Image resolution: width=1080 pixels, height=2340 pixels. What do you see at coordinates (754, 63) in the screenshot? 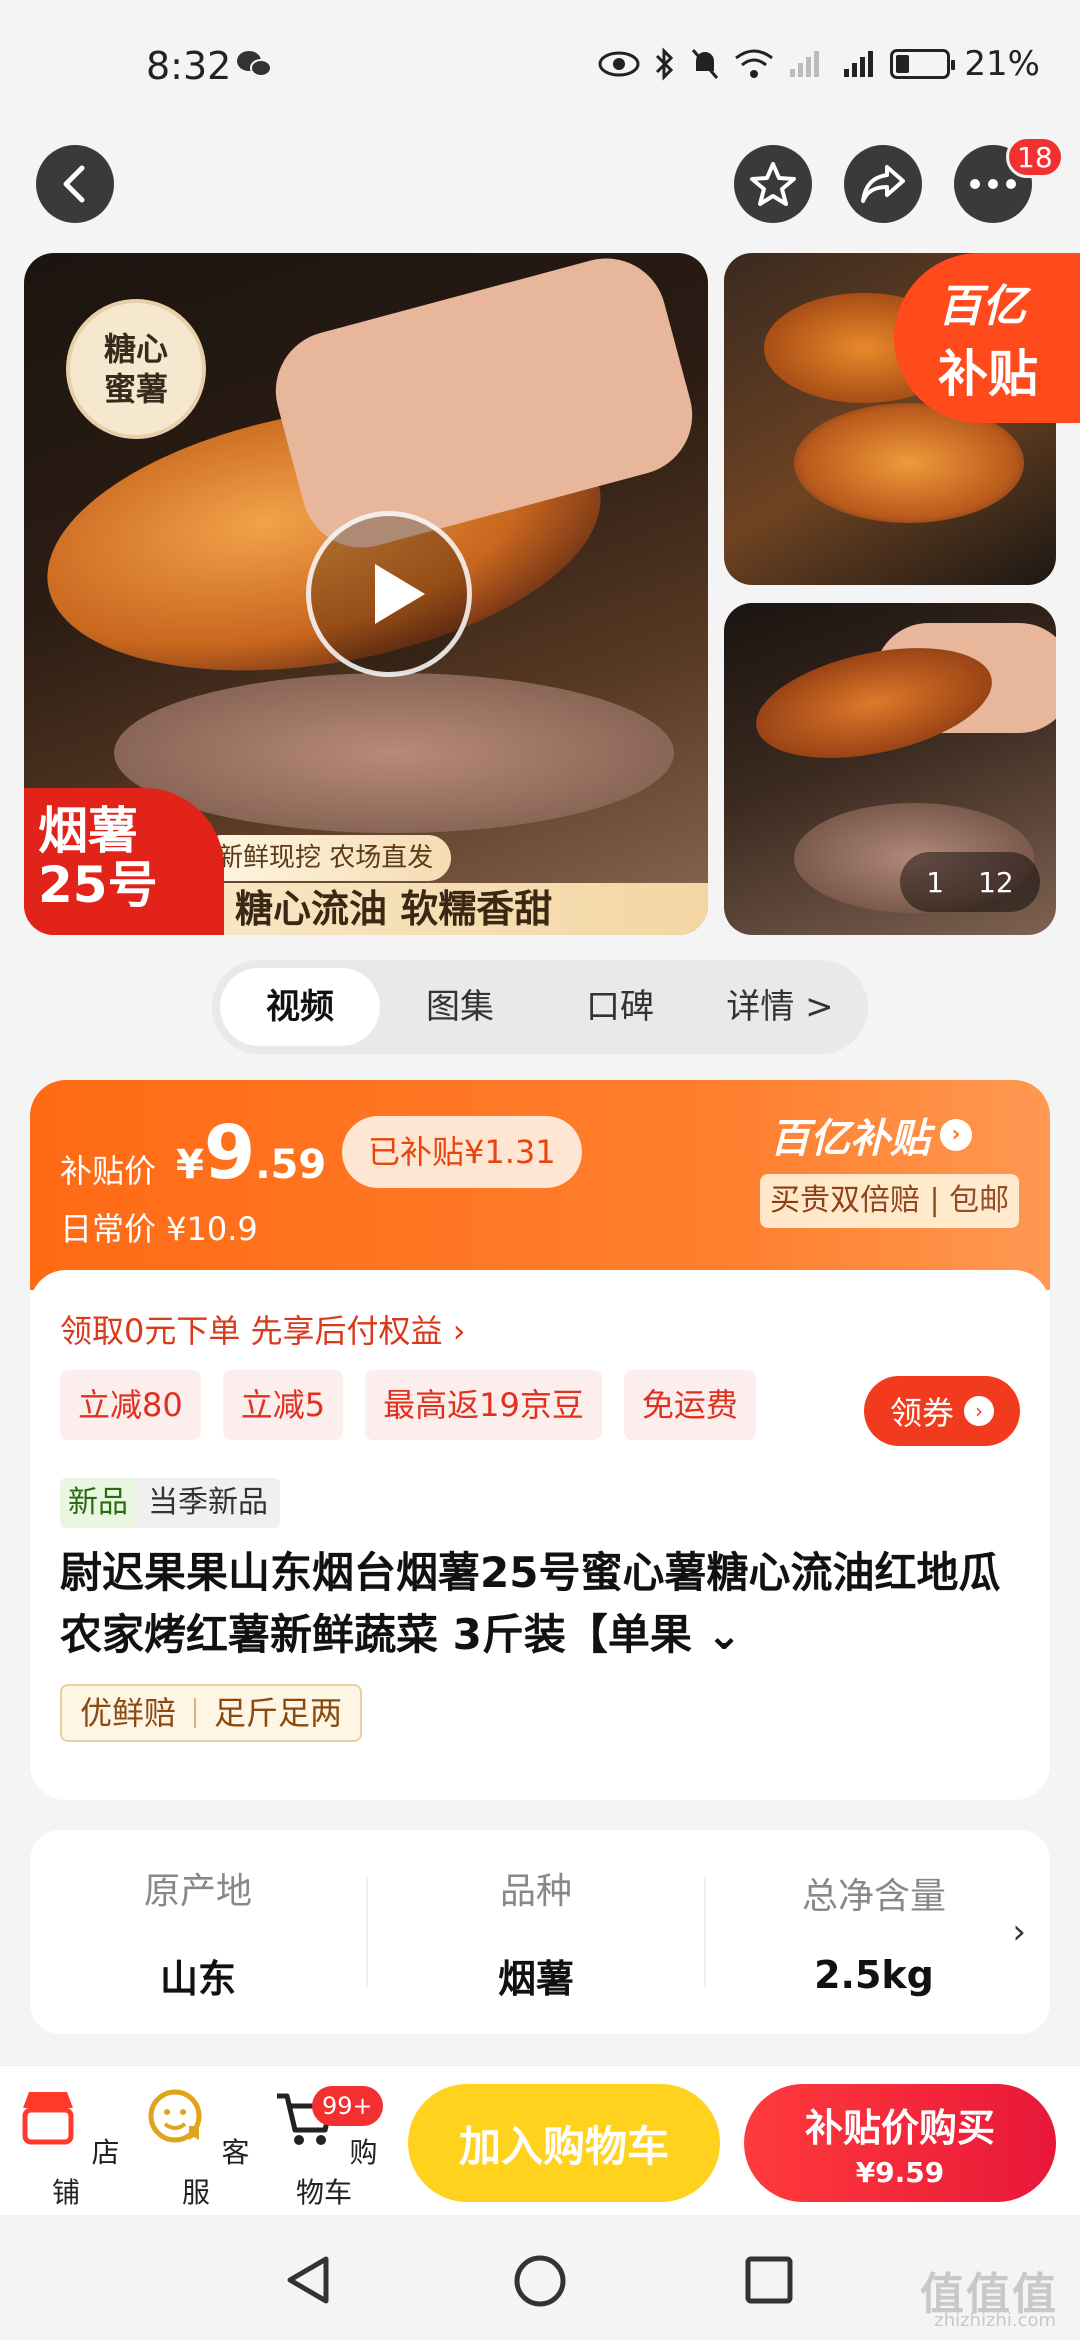
I see `wifi-icon` at bounding box center [754, 63].